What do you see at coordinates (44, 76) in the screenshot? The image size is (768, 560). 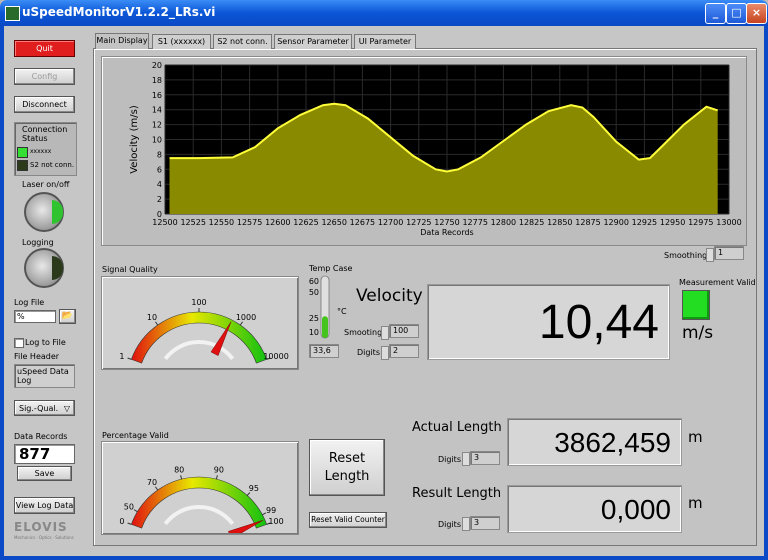 I see `config-button: Config` at bounding box center [44, 76].